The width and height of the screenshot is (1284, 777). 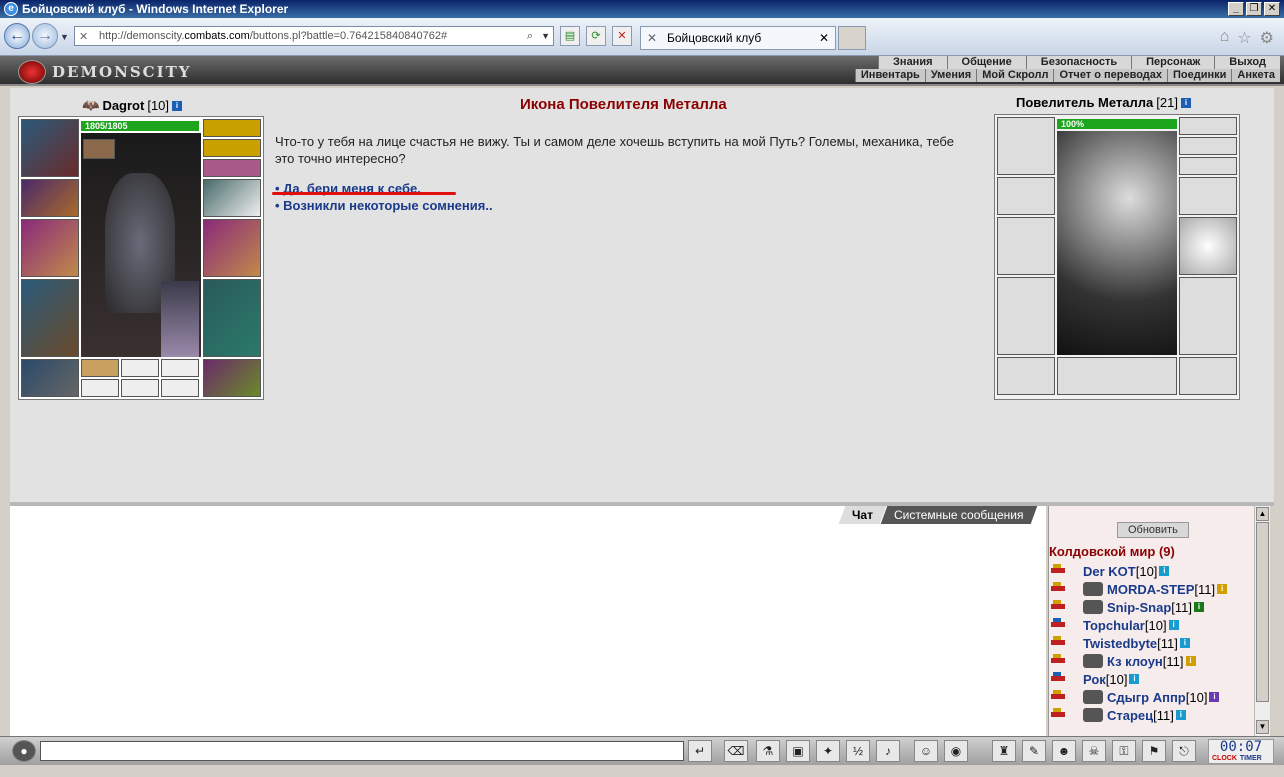 What do you see at coordinates (1135, 661) in the screenshot?
I see `user-name: Кз клоун` at bounding box center [1135, 661].